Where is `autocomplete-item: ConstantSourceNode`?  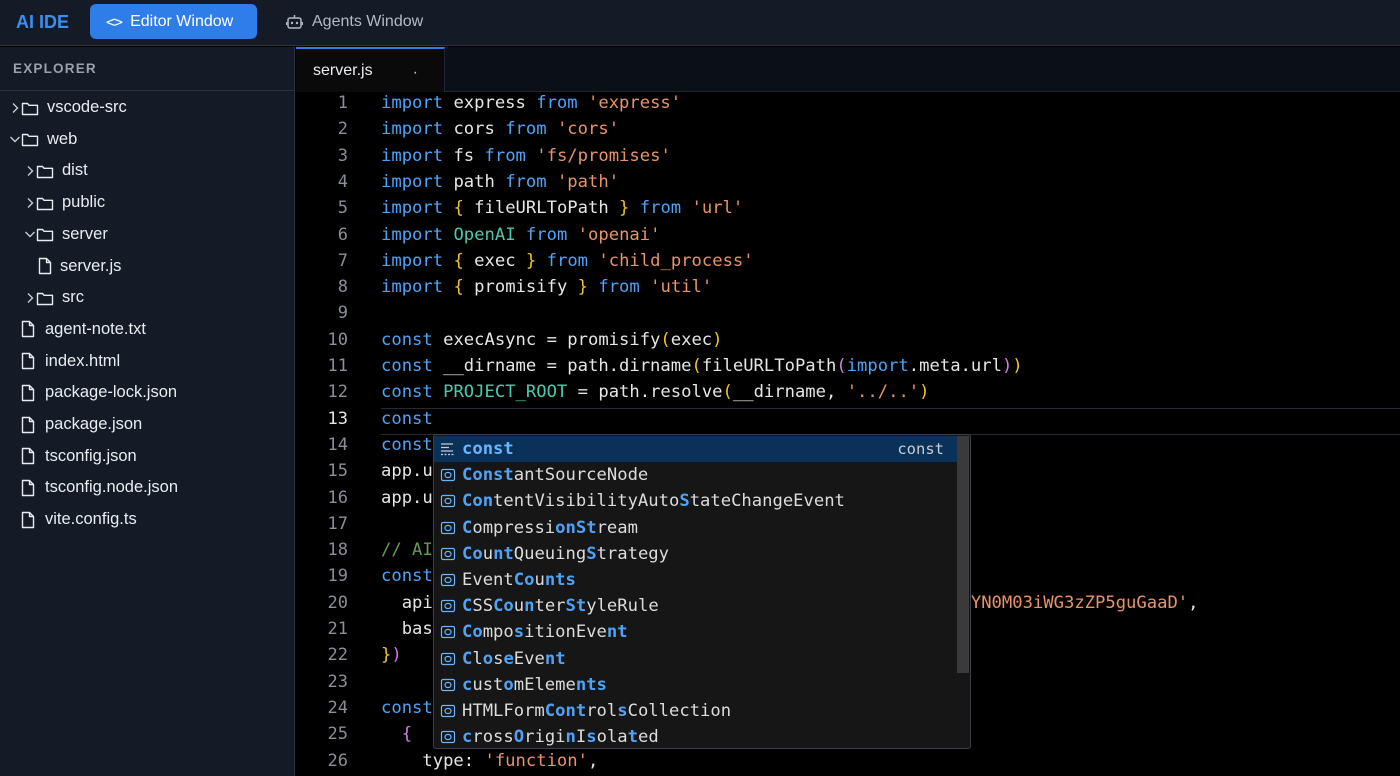 autocomplete-item: ConstantSourceNode is located at coordinates (695, 475).